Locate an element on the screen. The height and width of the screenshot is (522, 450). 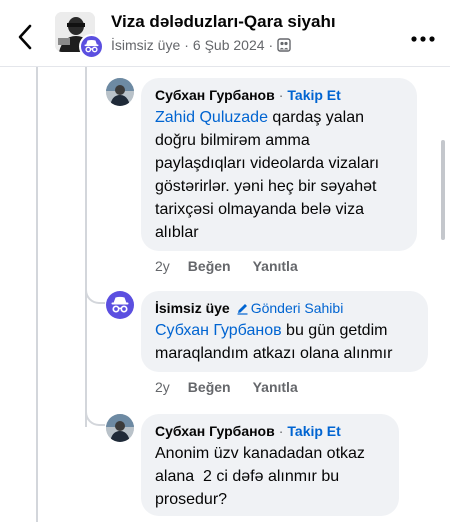
anonymous-badge is located at coordinates (91, 46).